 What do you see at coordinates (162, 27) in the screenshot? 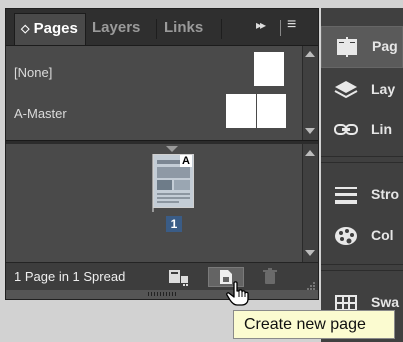
I see `panel-tab-bar: ◇ Pages Layers Links ▸▸ ≡` at bounding box center [162, 27].